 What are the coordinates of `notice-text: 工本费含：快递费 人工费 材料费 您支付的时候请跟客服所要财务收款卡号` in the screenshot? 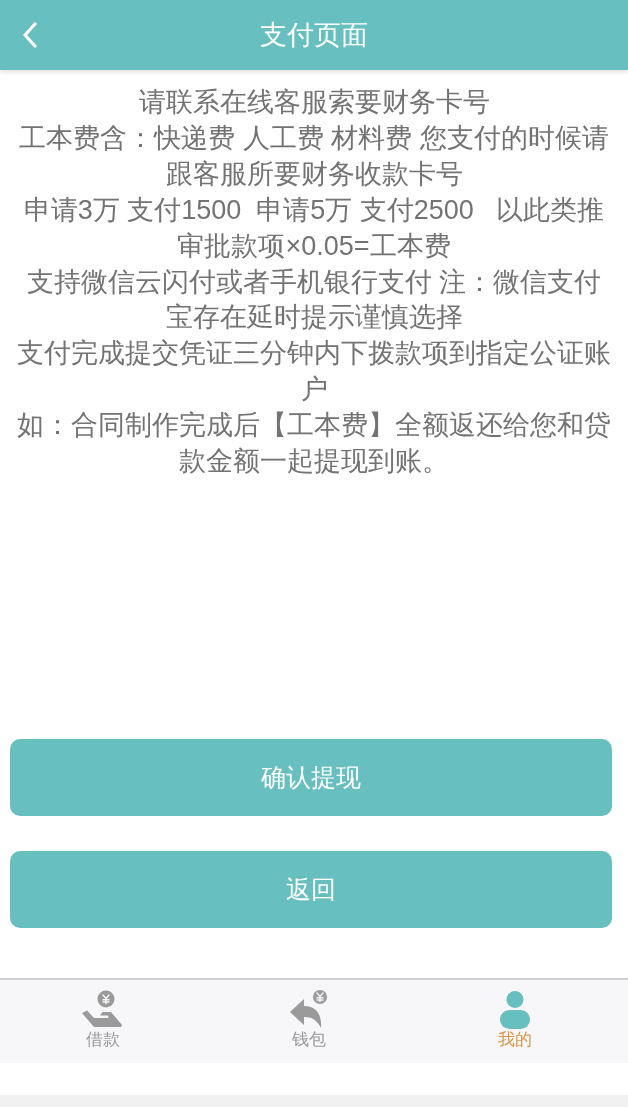 It's located at (314, 156).